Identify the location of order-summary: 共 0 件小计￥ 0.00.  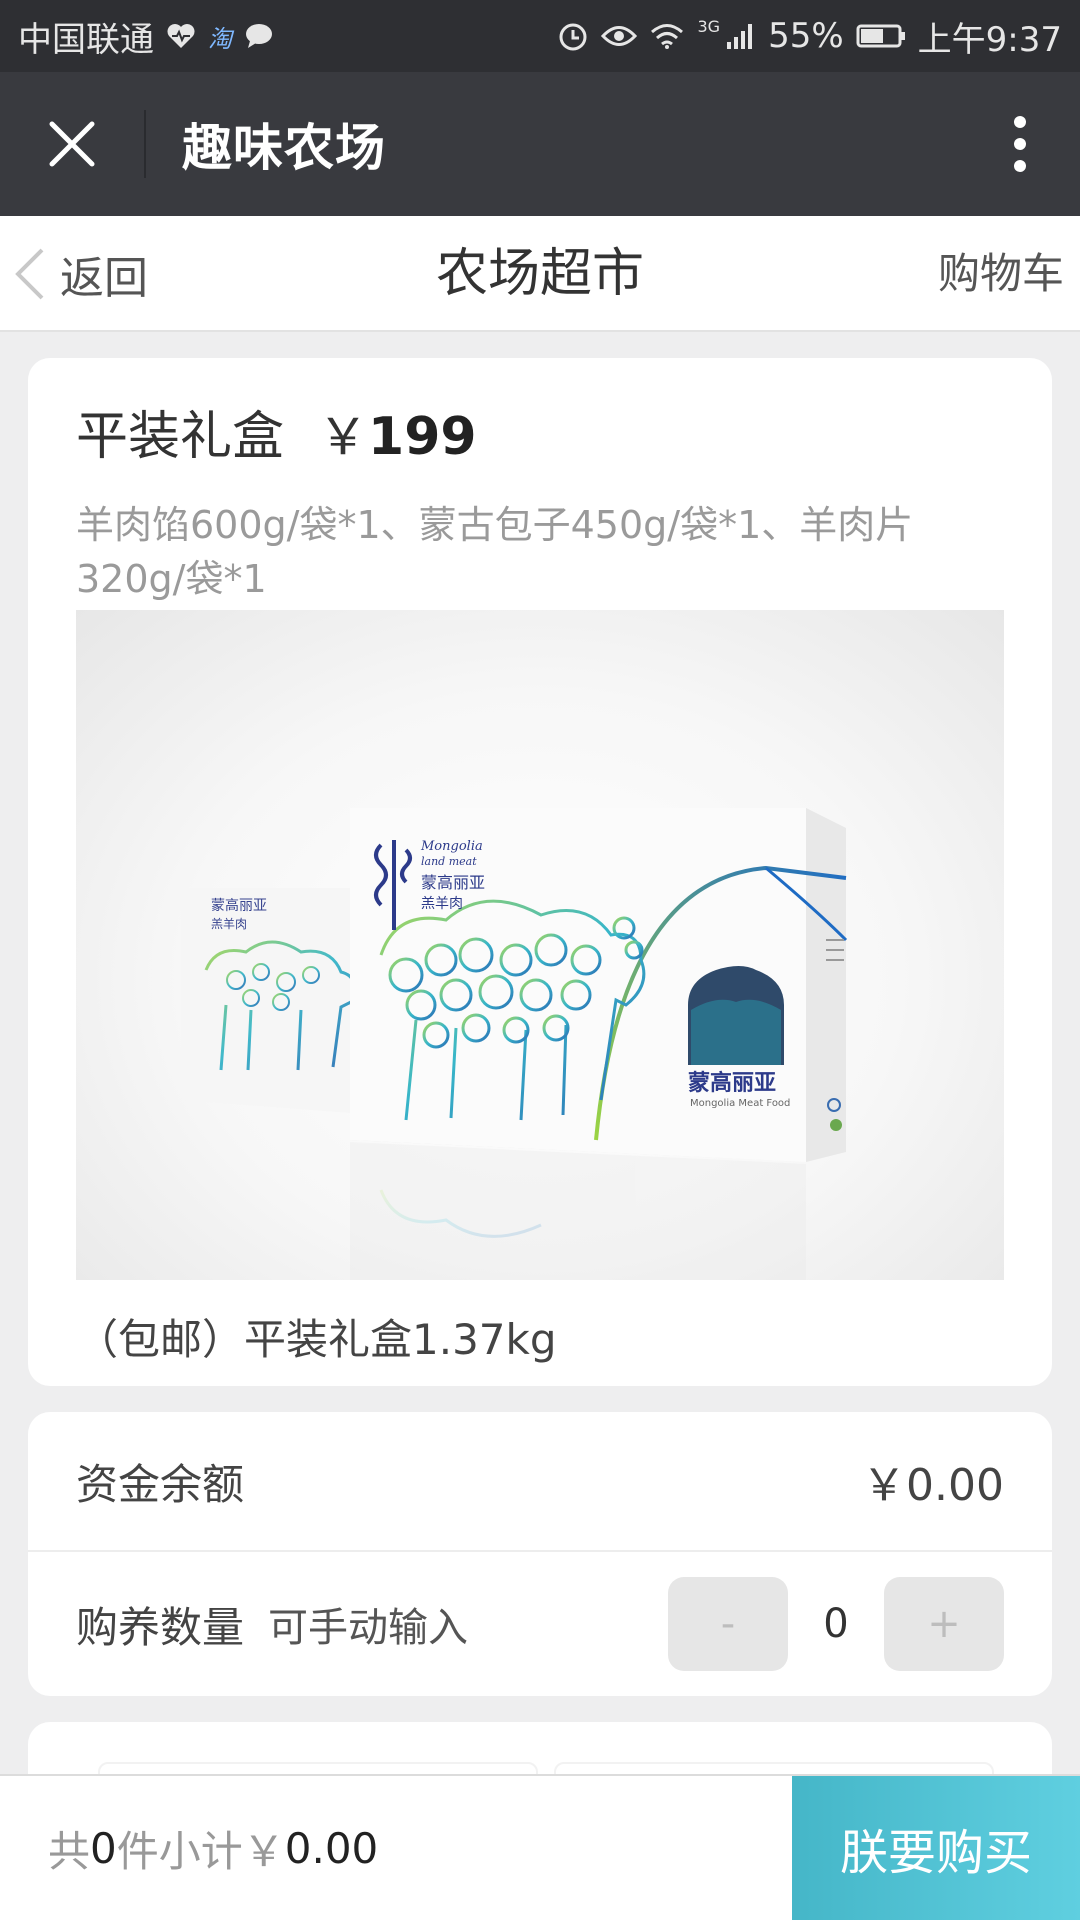
(396, 1848).